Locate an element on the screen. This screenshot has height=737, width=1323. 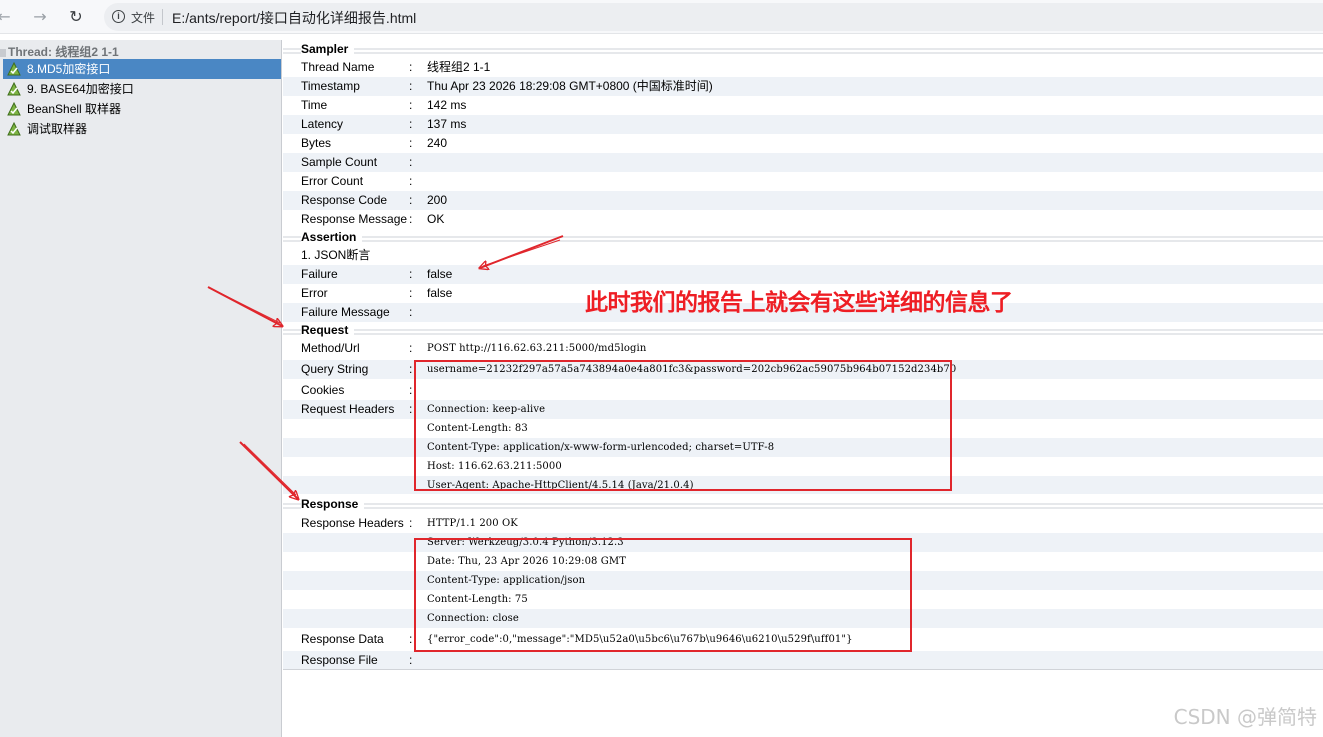
table-row: Response Code:200 is located at coordinates (803, 200).